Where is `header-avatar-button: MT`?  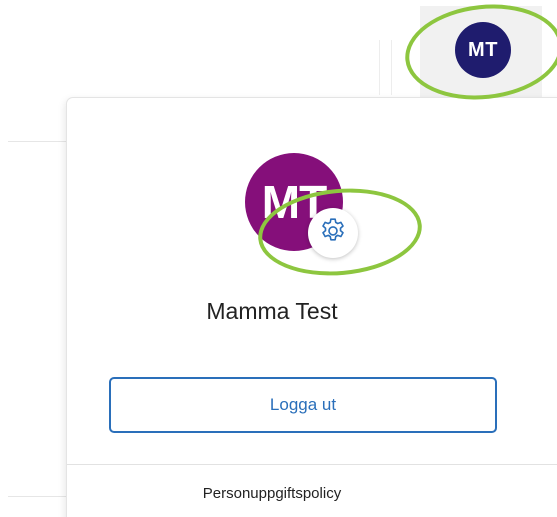
header-avatar-button: MT is located at coordinates (483, 50).